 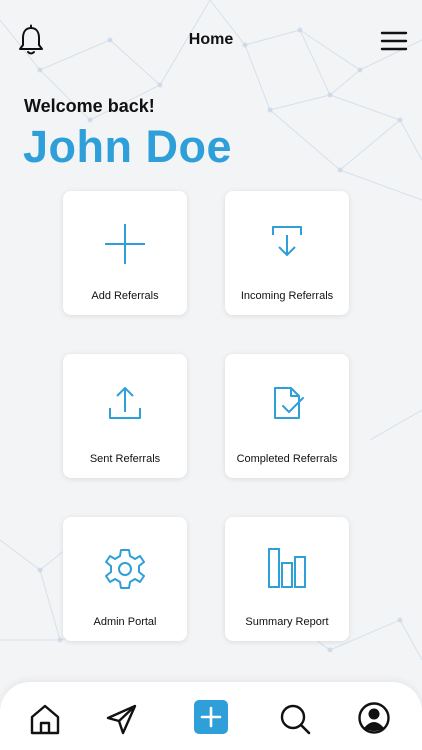 I want to click on search-icon, so click(x=295, y=719).